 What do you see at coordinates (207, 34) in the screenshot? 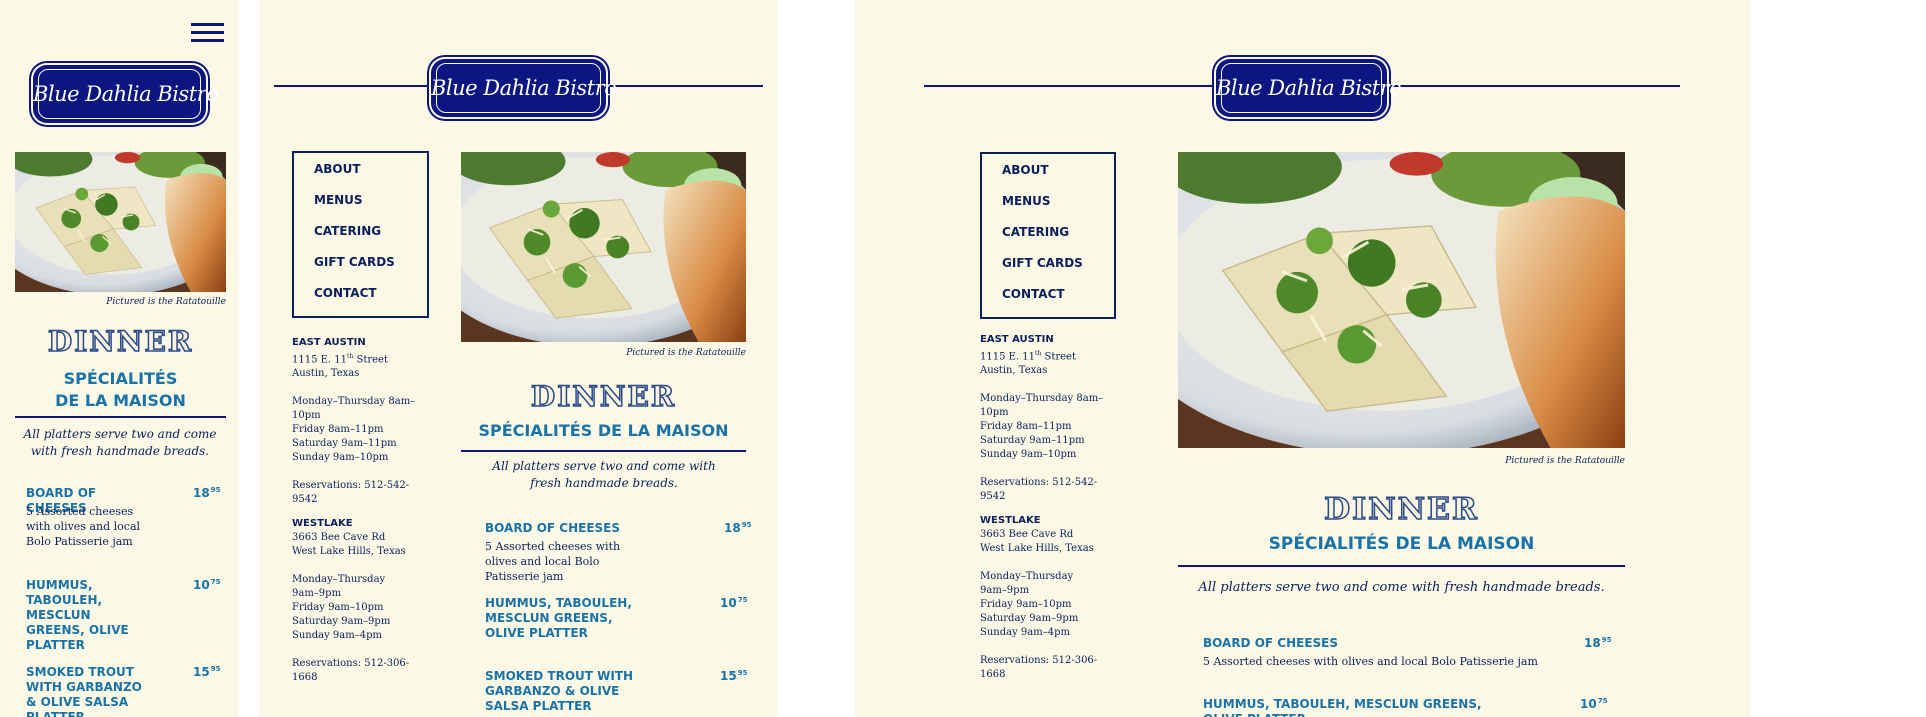
I see `hamburger-menu-icon` at bounding box center [207, 34].